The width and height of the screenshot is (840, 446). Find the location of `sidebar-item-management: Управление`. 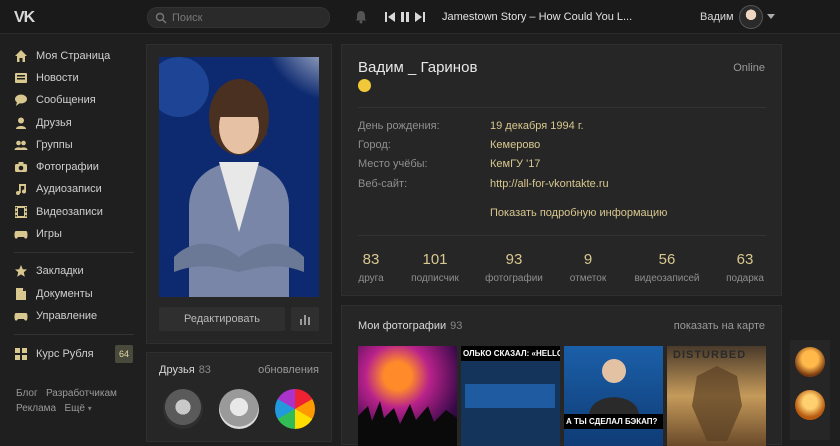

sidebar-item-management: Управление is located at coordinates (55, 316).